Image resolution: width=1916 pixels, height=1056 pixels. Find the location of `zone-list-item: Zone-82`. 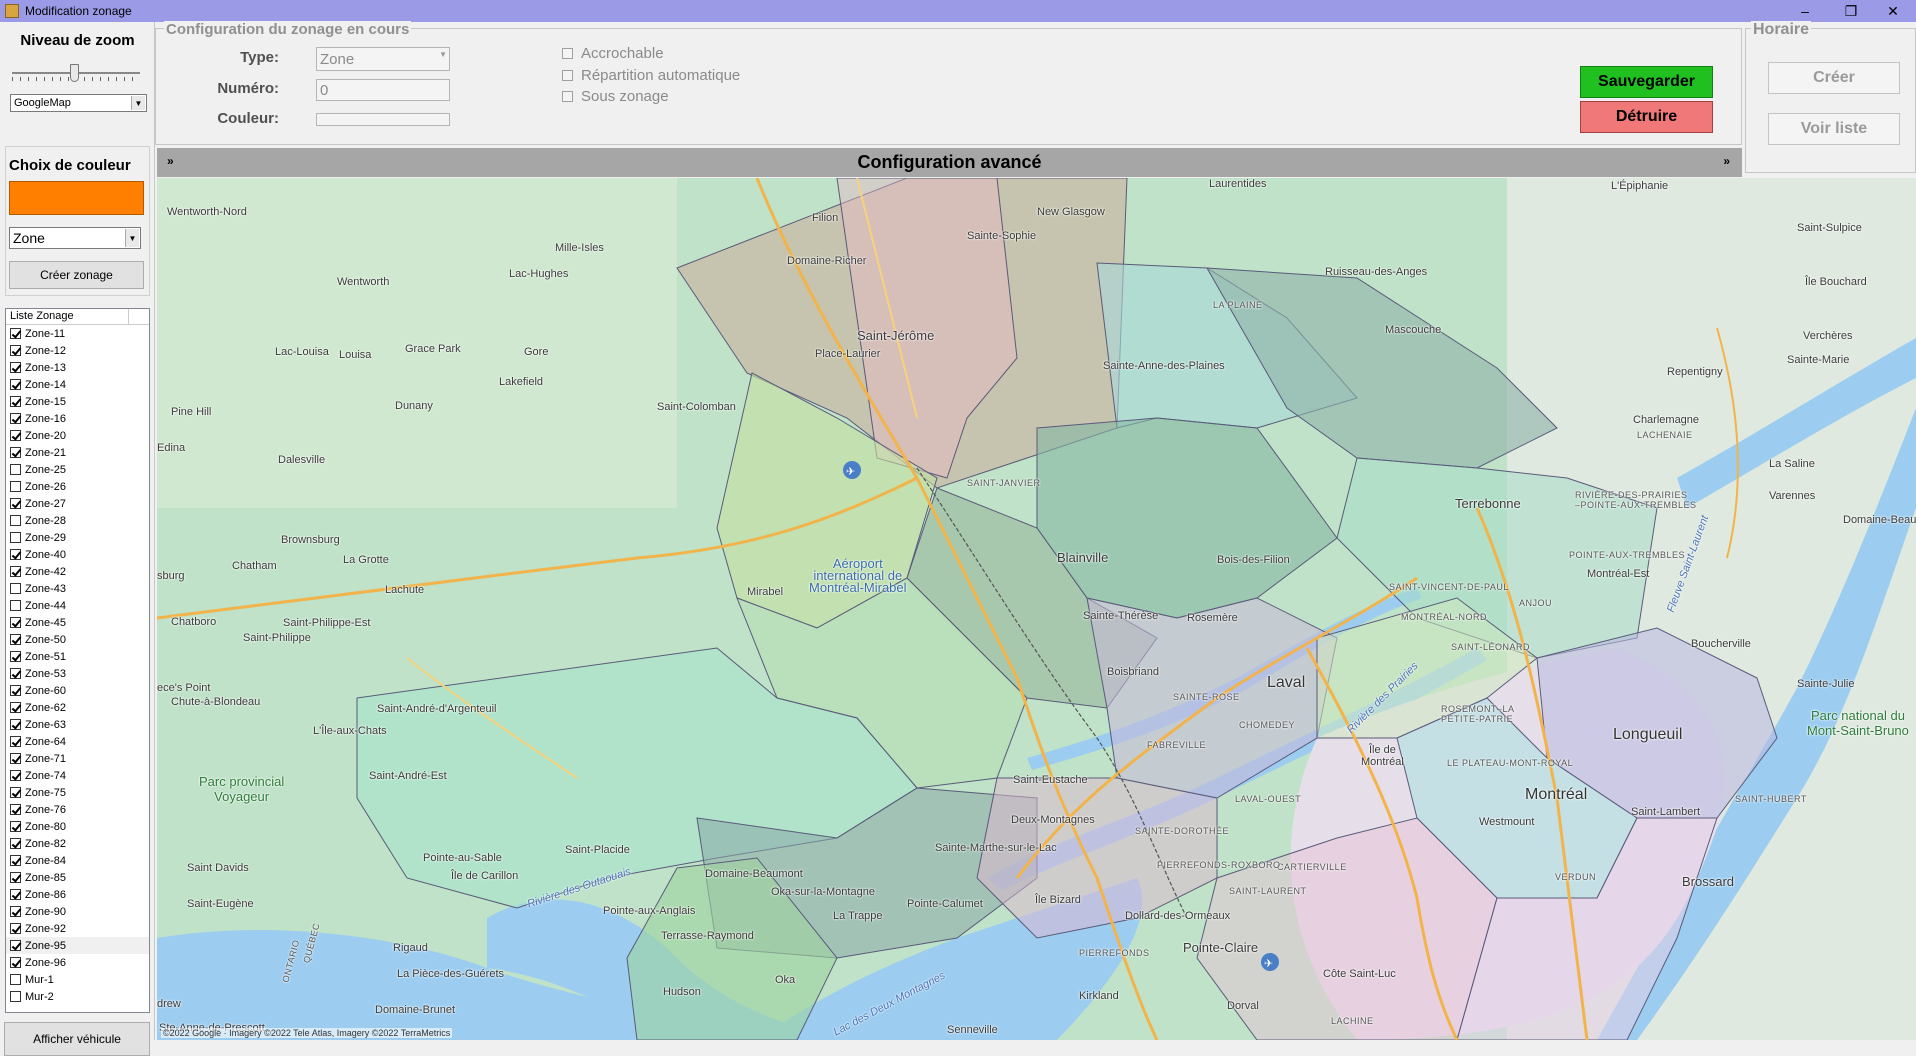

zone-list-item: Zone-82 is located at coordinates (77, 843).